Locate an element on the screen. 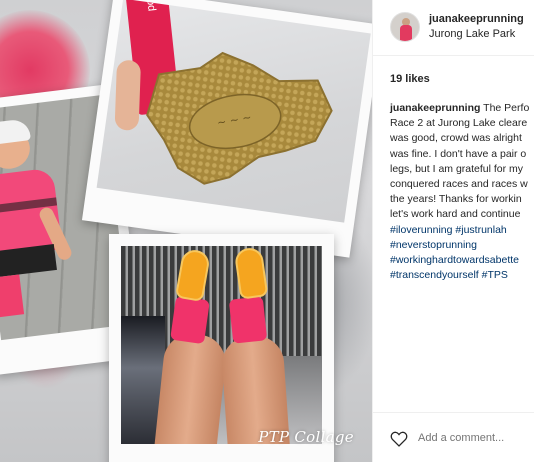 Image resolution: width=534 pixels, height=462 pixels. avatar-body is located at coordinates (406, 33).